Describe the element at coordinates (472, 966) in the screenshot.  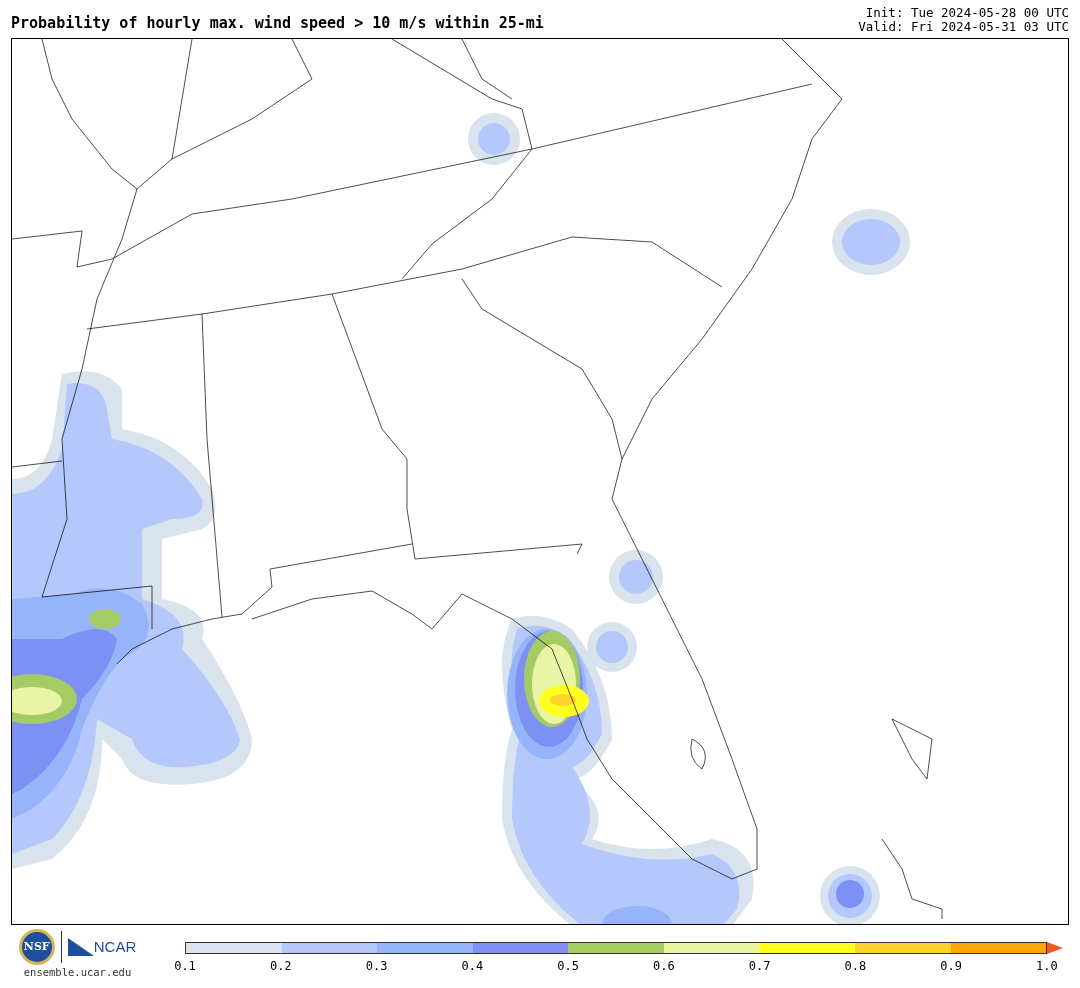
I see `colorbar-tick-label: 0.4` at that location.